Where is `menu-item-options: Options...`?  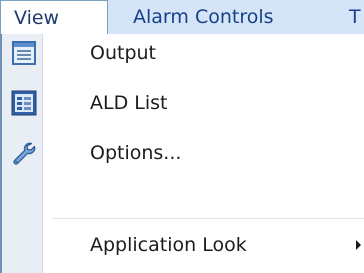
menu-item-options: Options... is located at coordinates (183, 153).